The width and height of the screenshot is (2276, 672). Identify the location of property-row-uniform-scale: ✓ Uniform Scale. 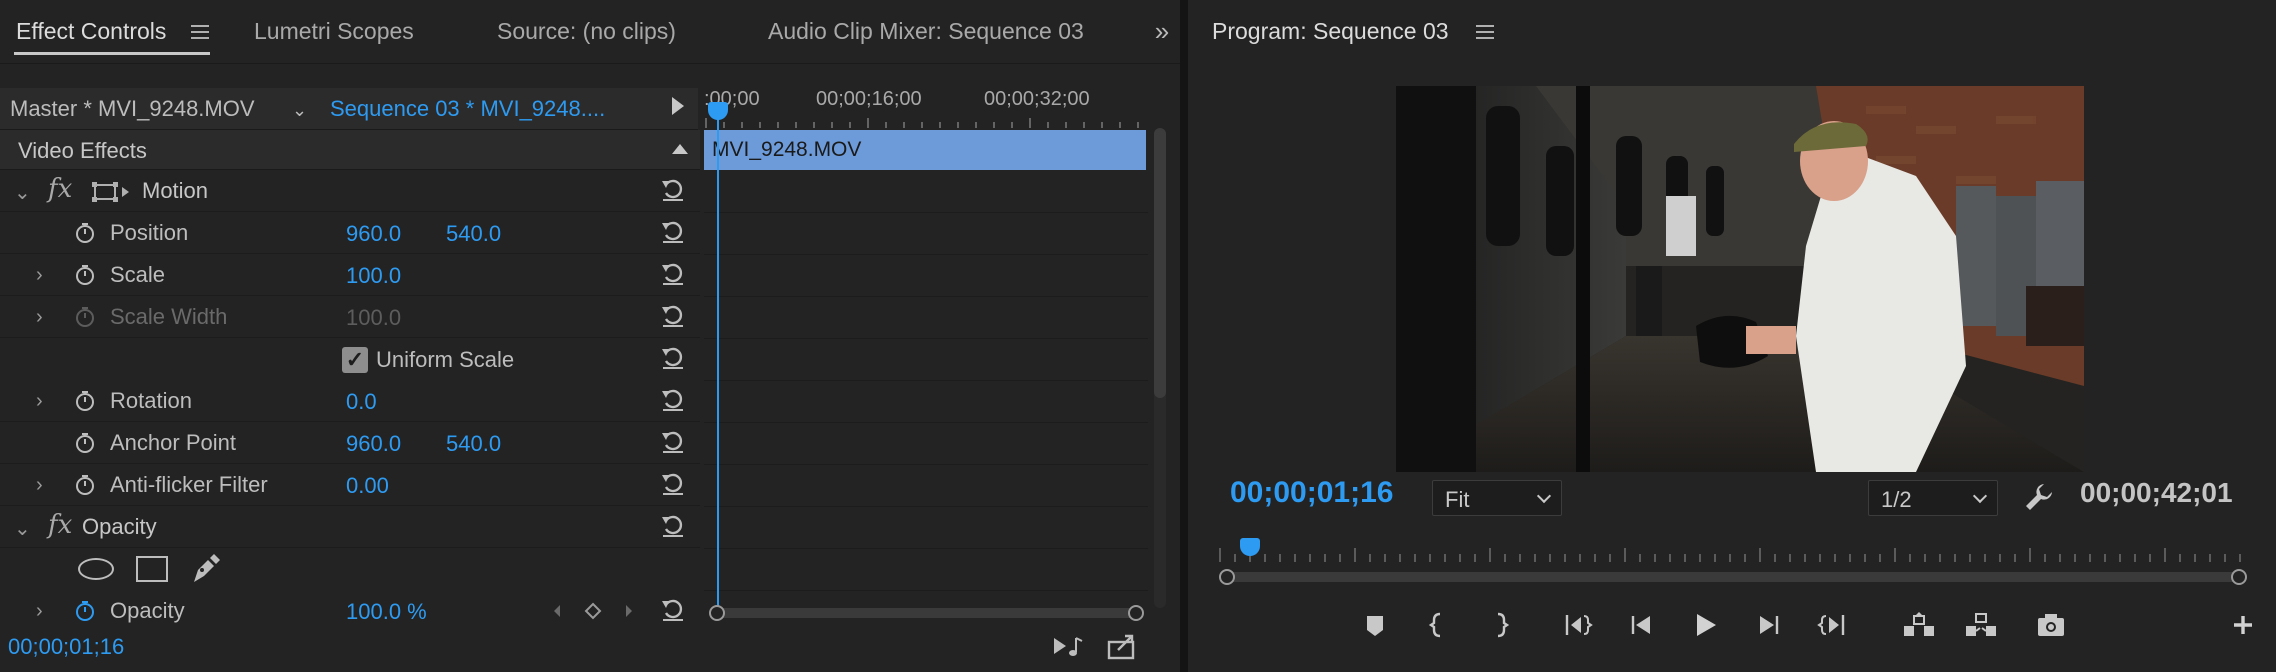
(350, 360).